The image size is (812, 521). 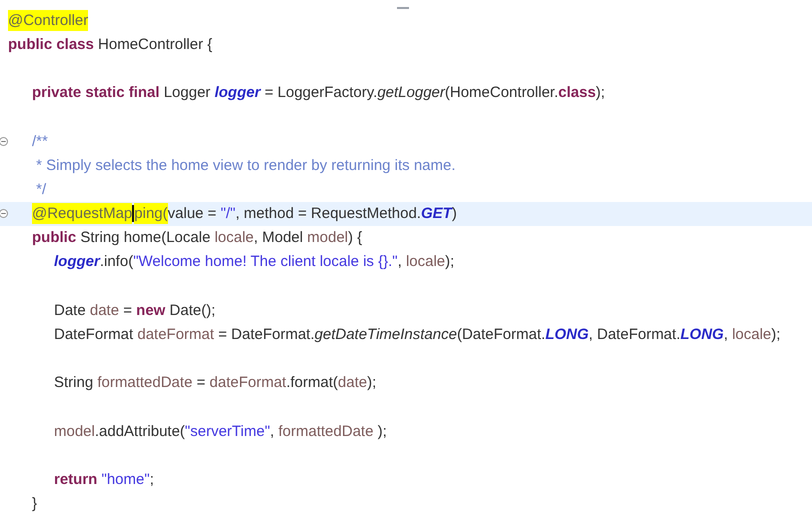 What do you see at coordinates (94, 335) in the screenshot?
I see `code-text: DateFormat` at bounding box center [94, 335].